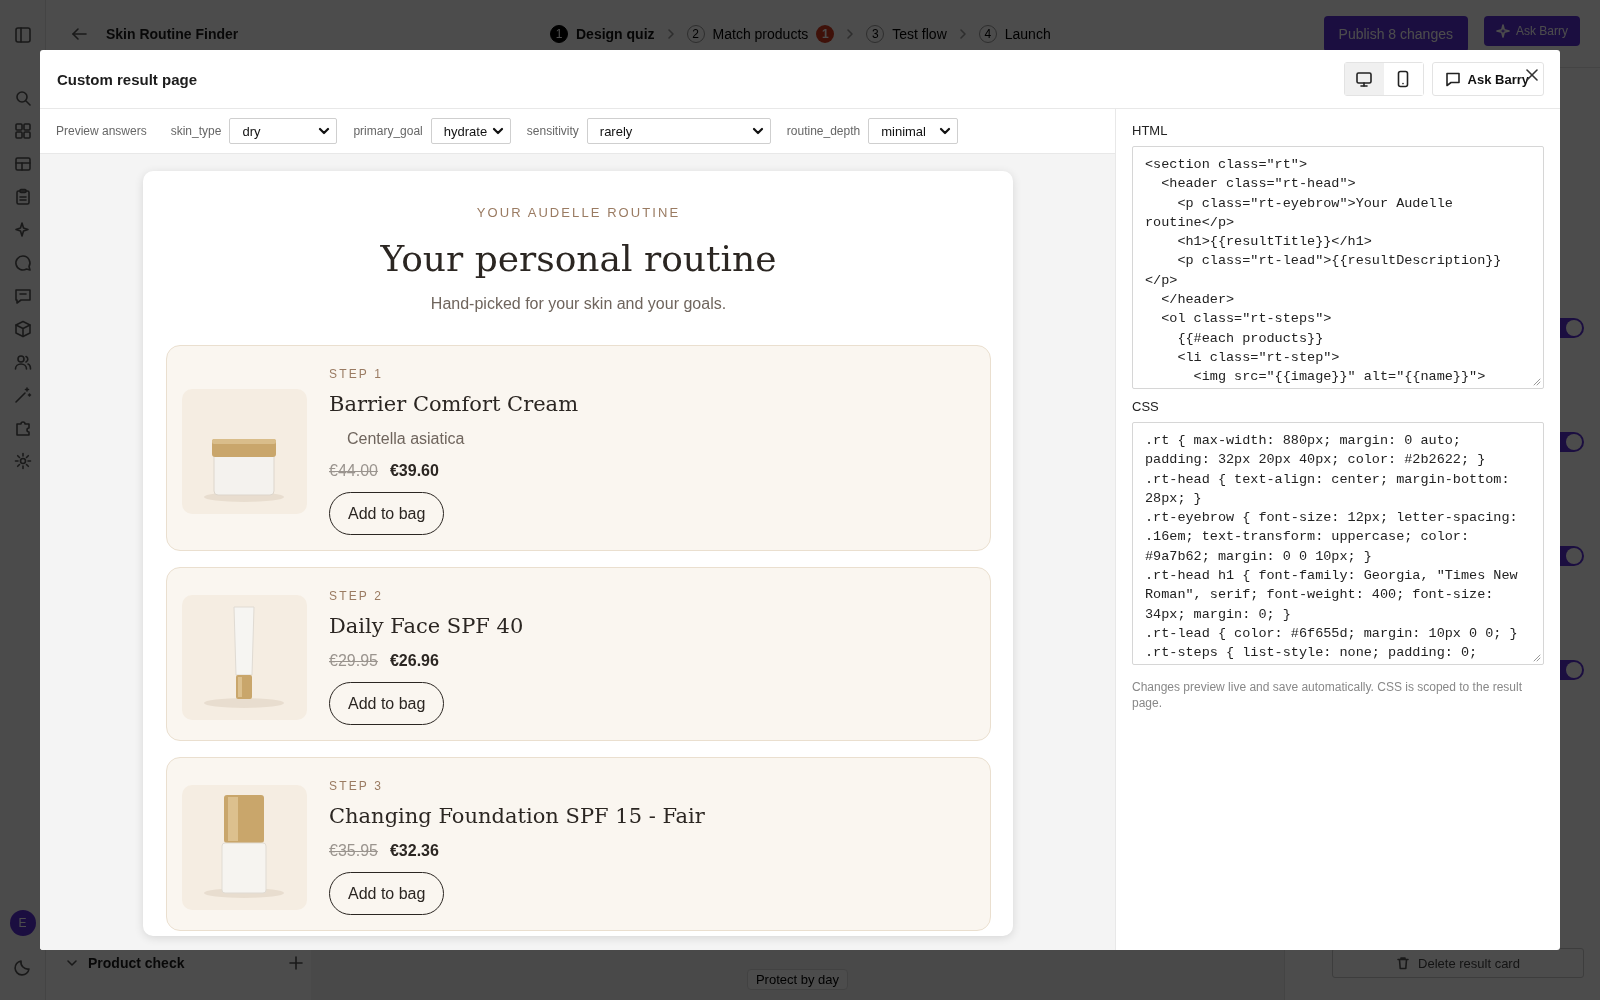  What do you see at coordinates (172, 33) in the screenshot?
I see `app-title: Skin Routine Finder` at bounding box center [172, 33].